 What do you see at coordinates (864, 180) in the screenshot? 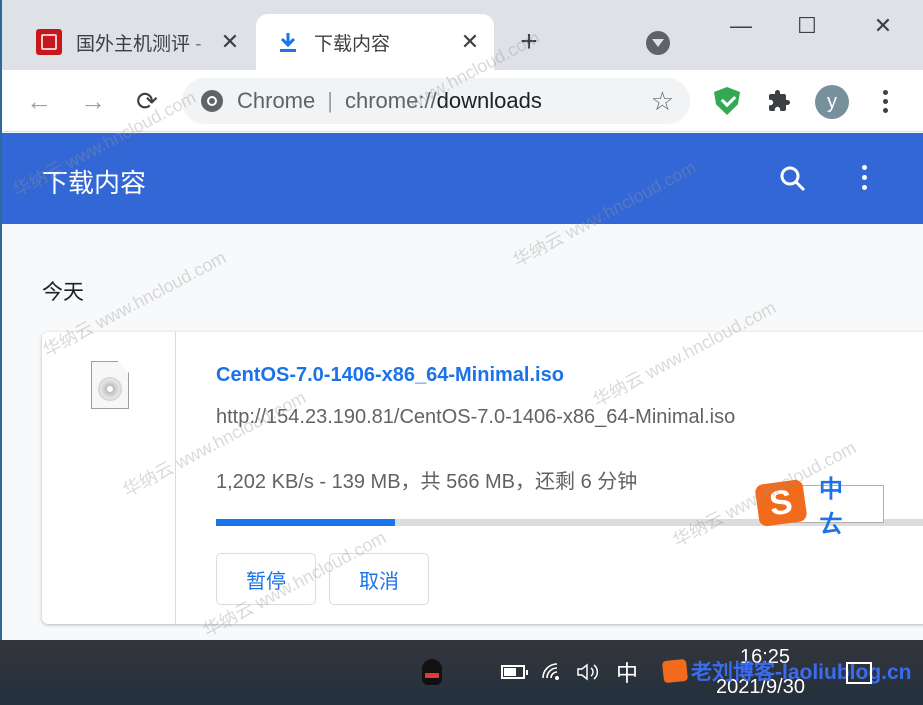
I see `more-actions-icon` at bounding box center [864, 180].